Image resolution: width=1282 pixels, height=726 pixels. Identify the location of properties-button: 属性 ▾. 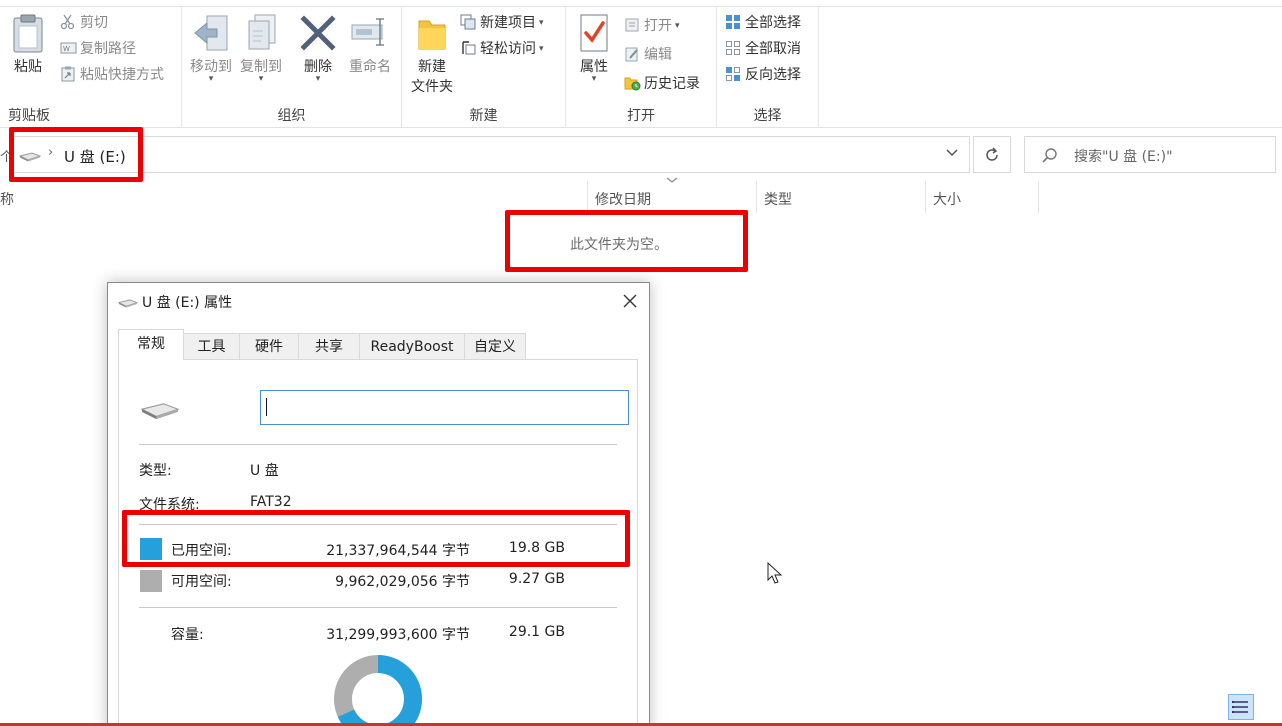
(594, 48).